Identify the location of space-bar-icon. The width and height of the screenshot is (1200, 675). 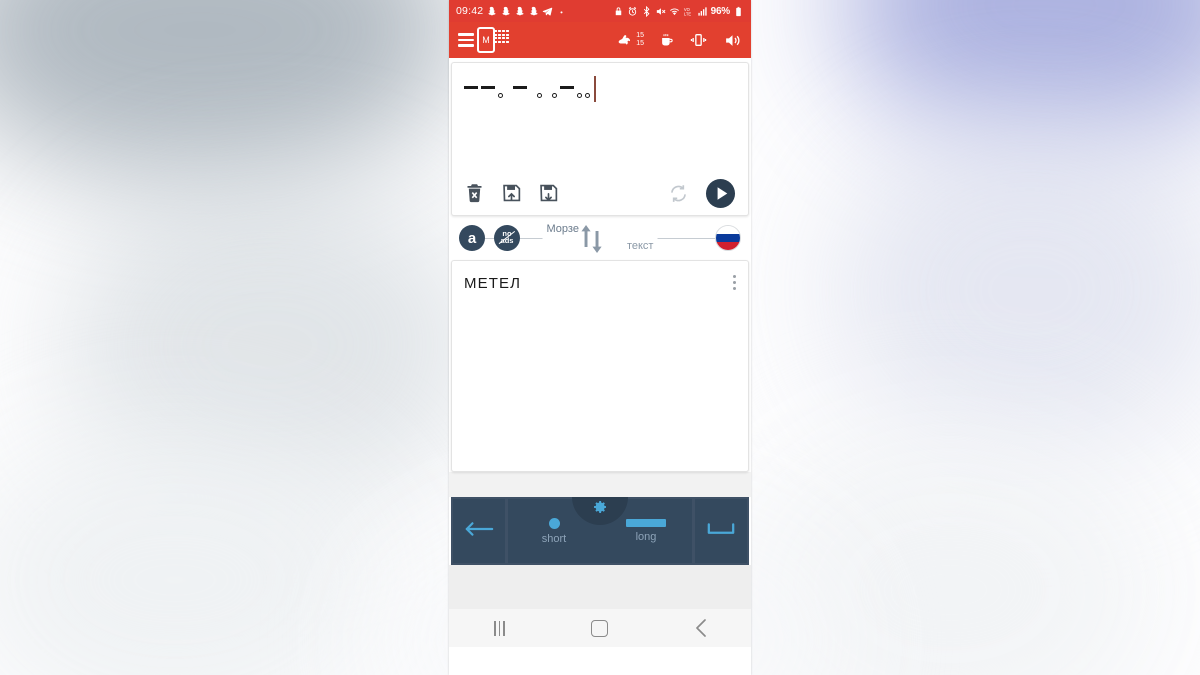
(721, 531).